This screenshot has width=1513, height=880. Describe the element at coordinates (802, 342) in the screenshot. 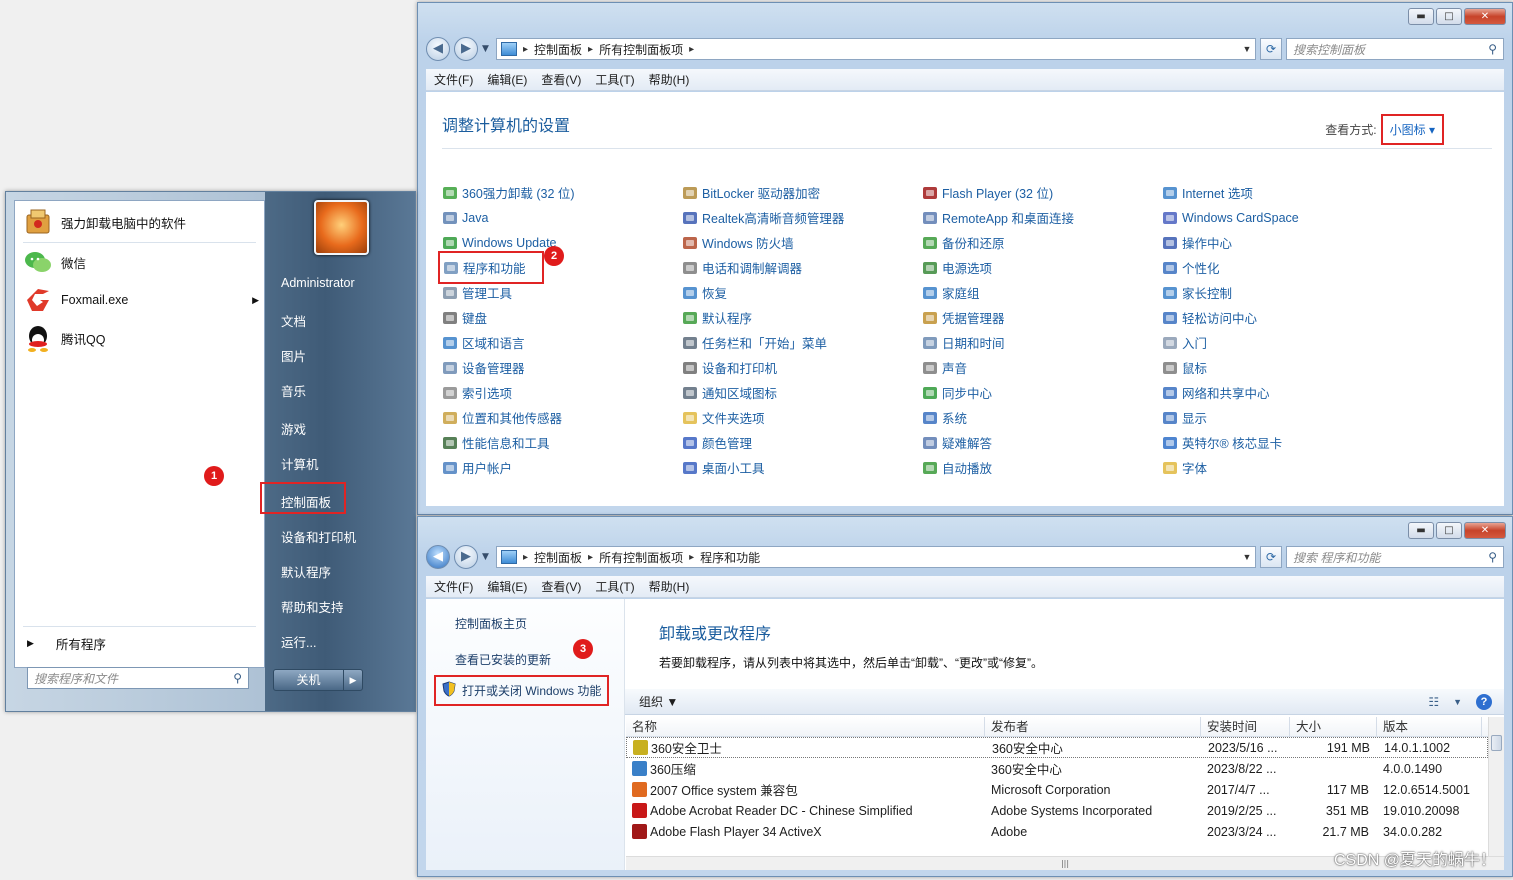

I see `control-panel-item: 任务栏和「开始」菜单` at that location.